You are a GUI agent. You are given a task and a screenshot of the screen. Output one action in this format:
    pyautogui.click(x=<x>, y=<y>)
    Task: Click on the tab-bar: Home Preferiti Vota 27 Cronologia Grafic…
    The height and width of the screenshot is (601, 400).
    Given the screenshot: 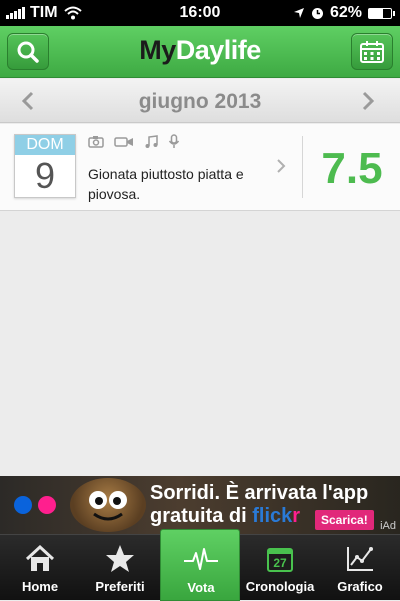 What is the action you would take?
    pyautogui.click(x=200, y=565)
    